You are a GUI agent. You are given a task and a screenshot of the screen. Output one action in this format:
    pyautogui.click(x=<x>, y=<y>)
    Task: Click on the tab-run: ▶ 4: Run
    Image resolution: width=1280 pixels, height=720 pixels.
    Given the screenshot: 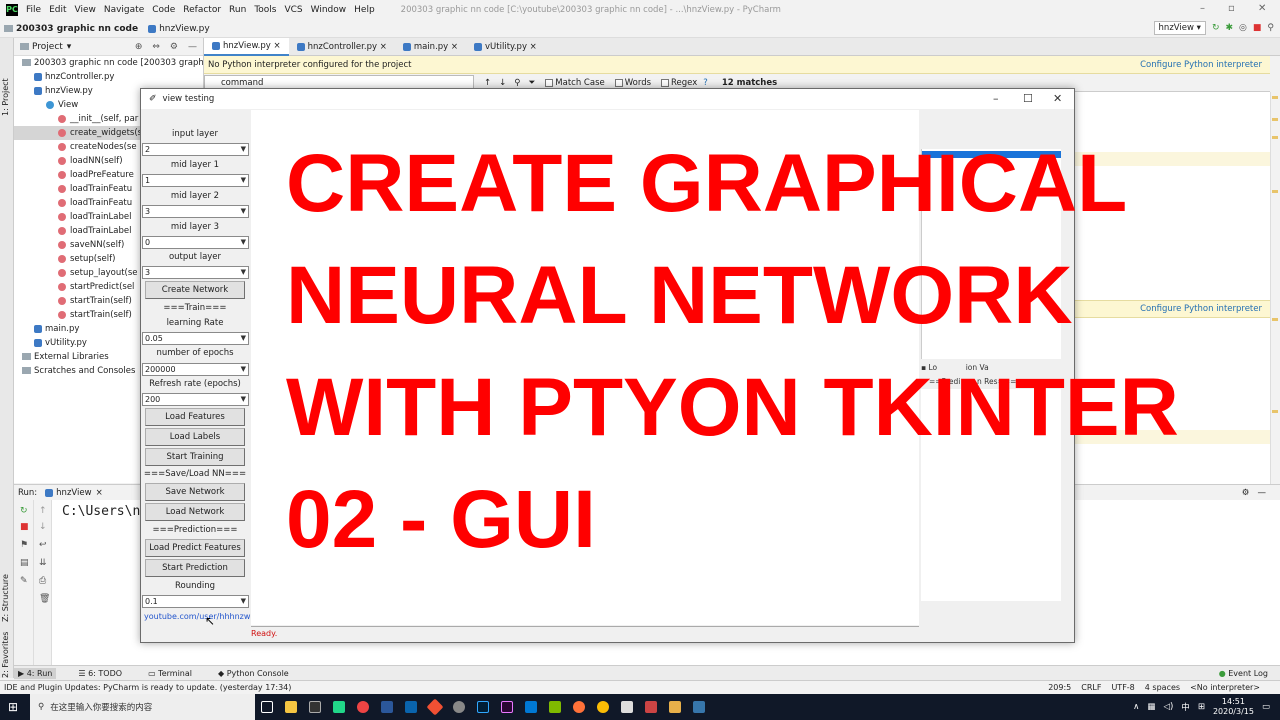 What is the action you would take?
    pyautogui.click(x=35, y=673)
    